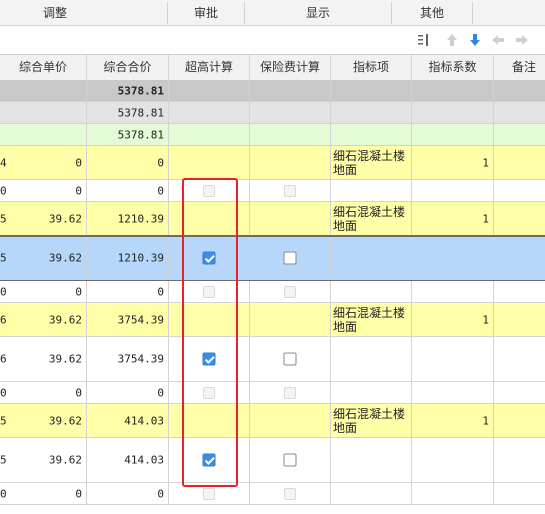  Describe the element at coordinates (519, 67) in the screenshot. I see `column-header-remark: 备注` at that location.